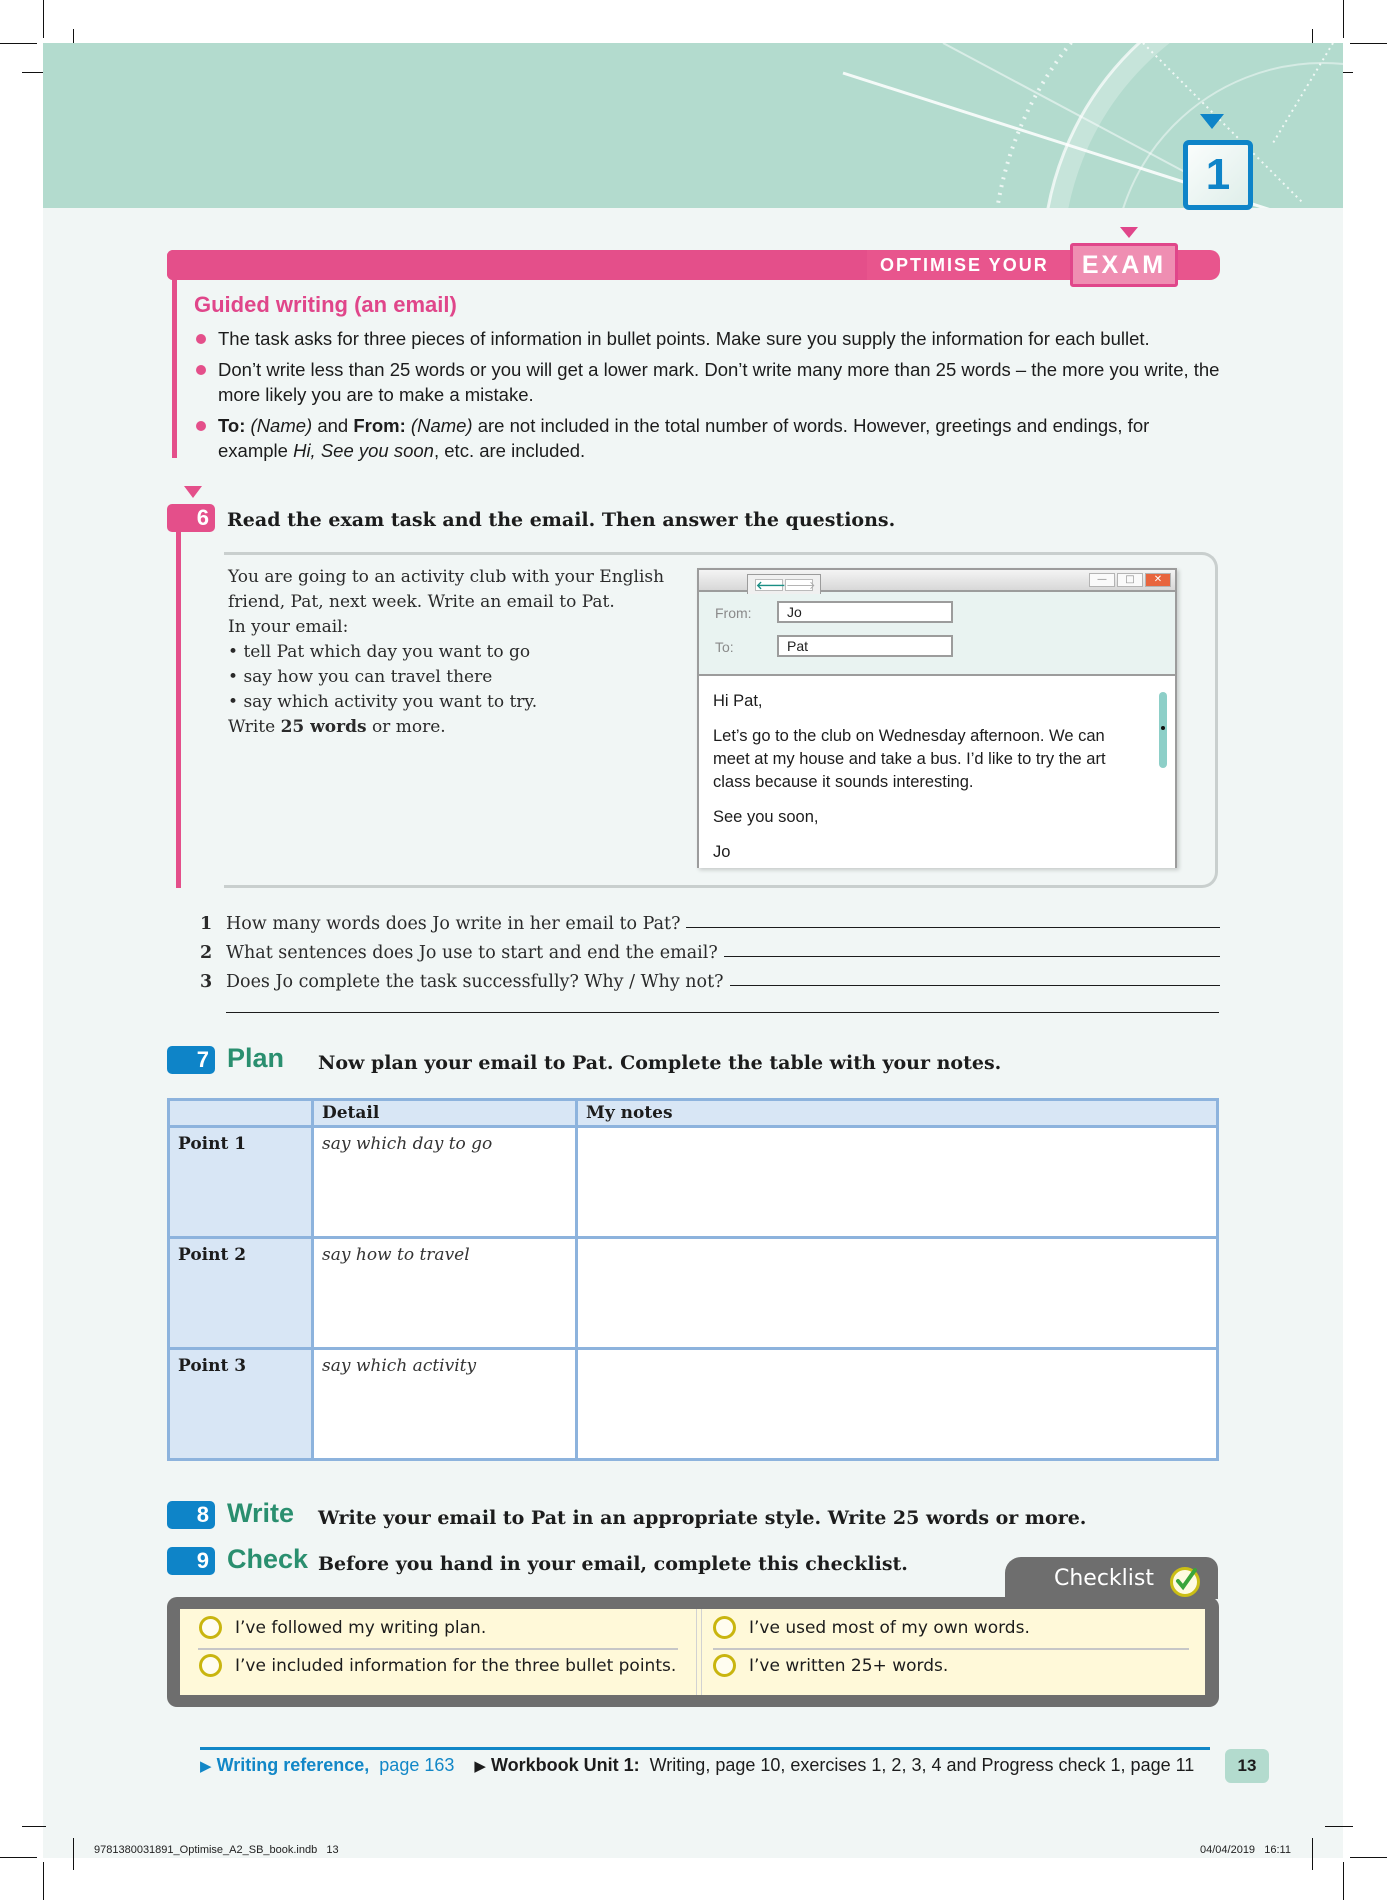 This screenshot has height=1900, width=1387. What do you see at coordinates (383, 702) in the screenshot?
I see `task-bullet: • say which activity you want to try.` at bounding box center [383, 702].